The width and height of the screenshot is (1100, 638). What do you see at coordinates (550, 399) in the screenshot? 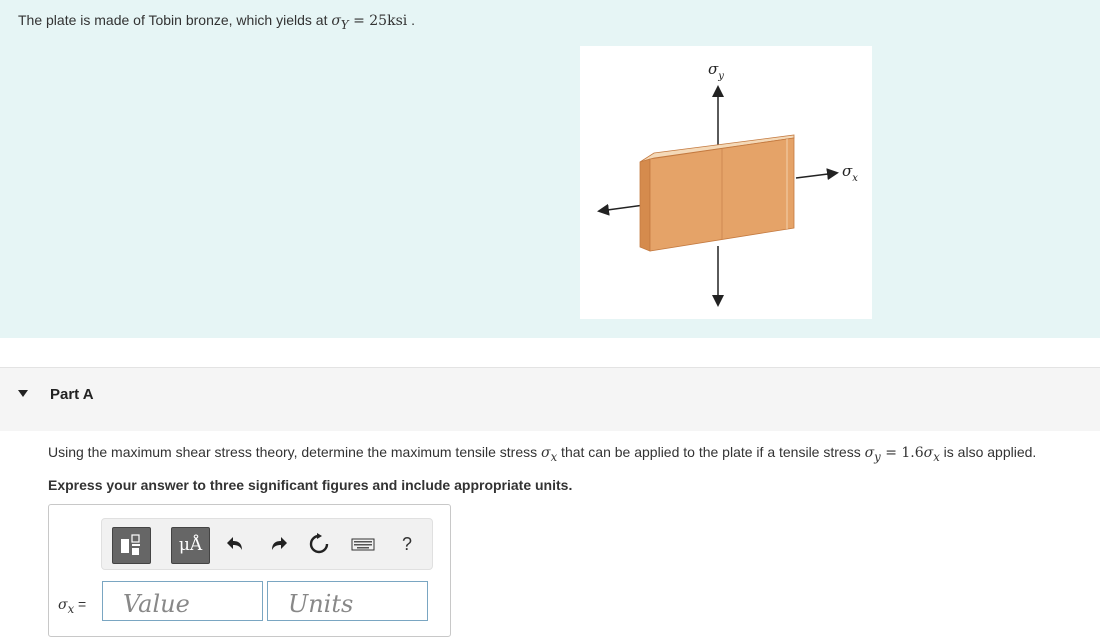
I see `part-a-header` at bounding box center [550, 399].